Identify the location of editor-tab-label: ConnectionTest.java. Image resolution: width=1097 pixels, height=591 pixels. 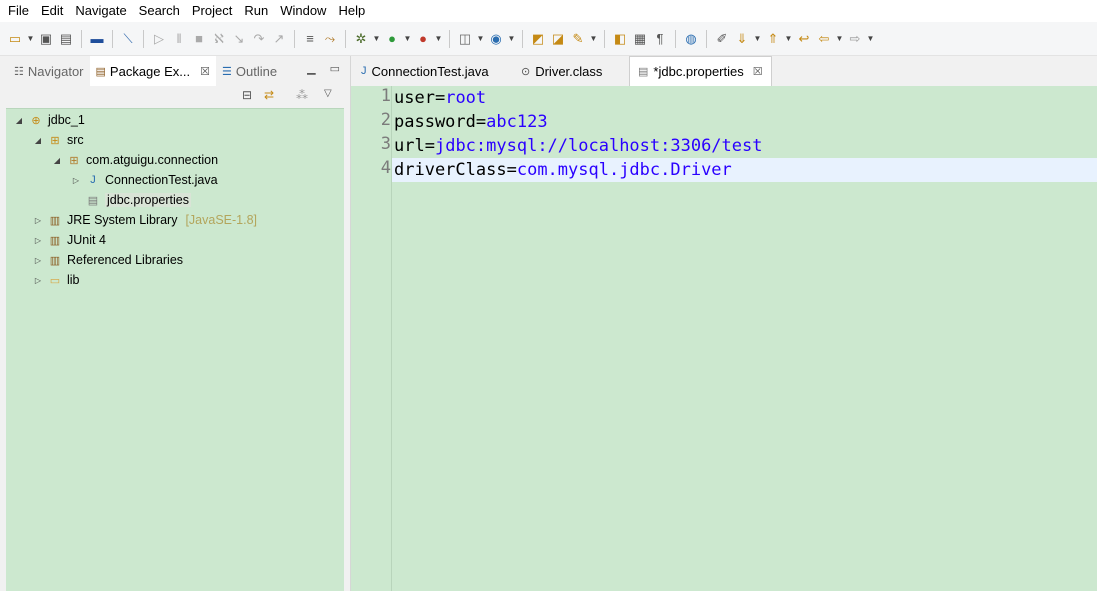
(430, 71).